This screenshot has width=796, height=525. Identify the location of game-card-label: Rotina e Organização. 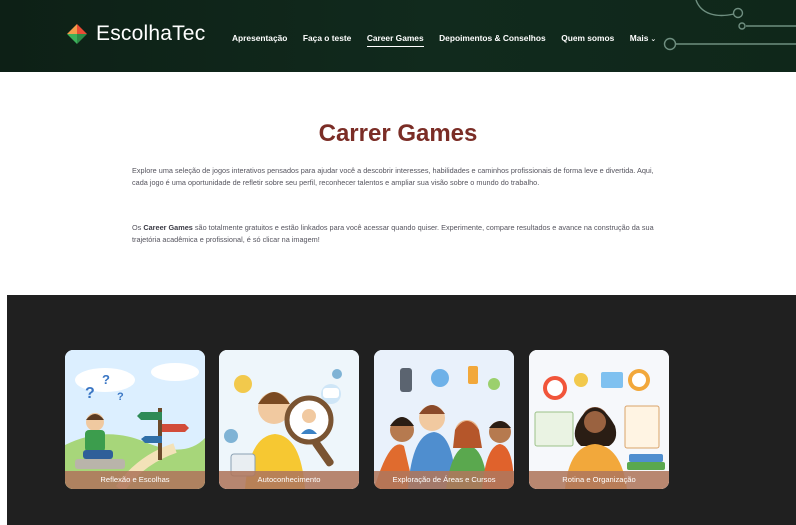
(599, 480).